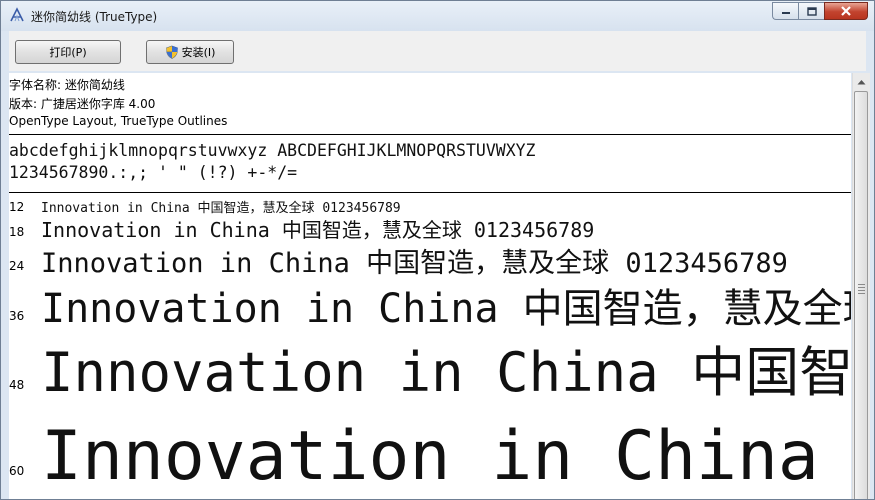  What do you see at coordinates (17, 316) in the screenshot?
I see `size-label-36: 36` at bounding box center [17, 316].